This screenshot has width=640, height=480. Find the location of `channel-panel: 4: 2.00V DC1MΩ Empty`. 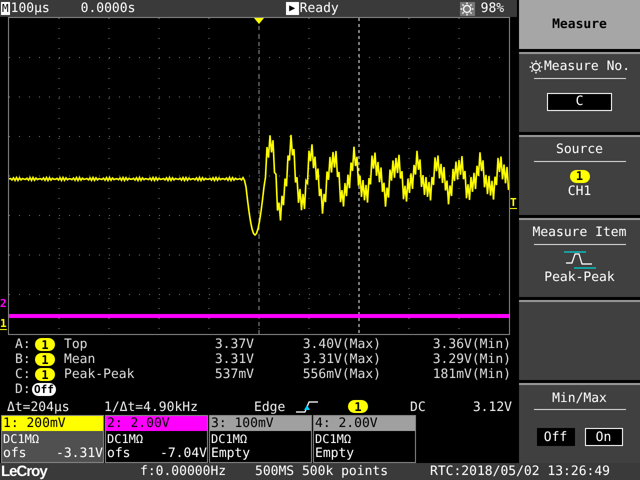

channel-panel: 4: 2.00V DC1MΩ Empty is located at coordinates (364, 439).